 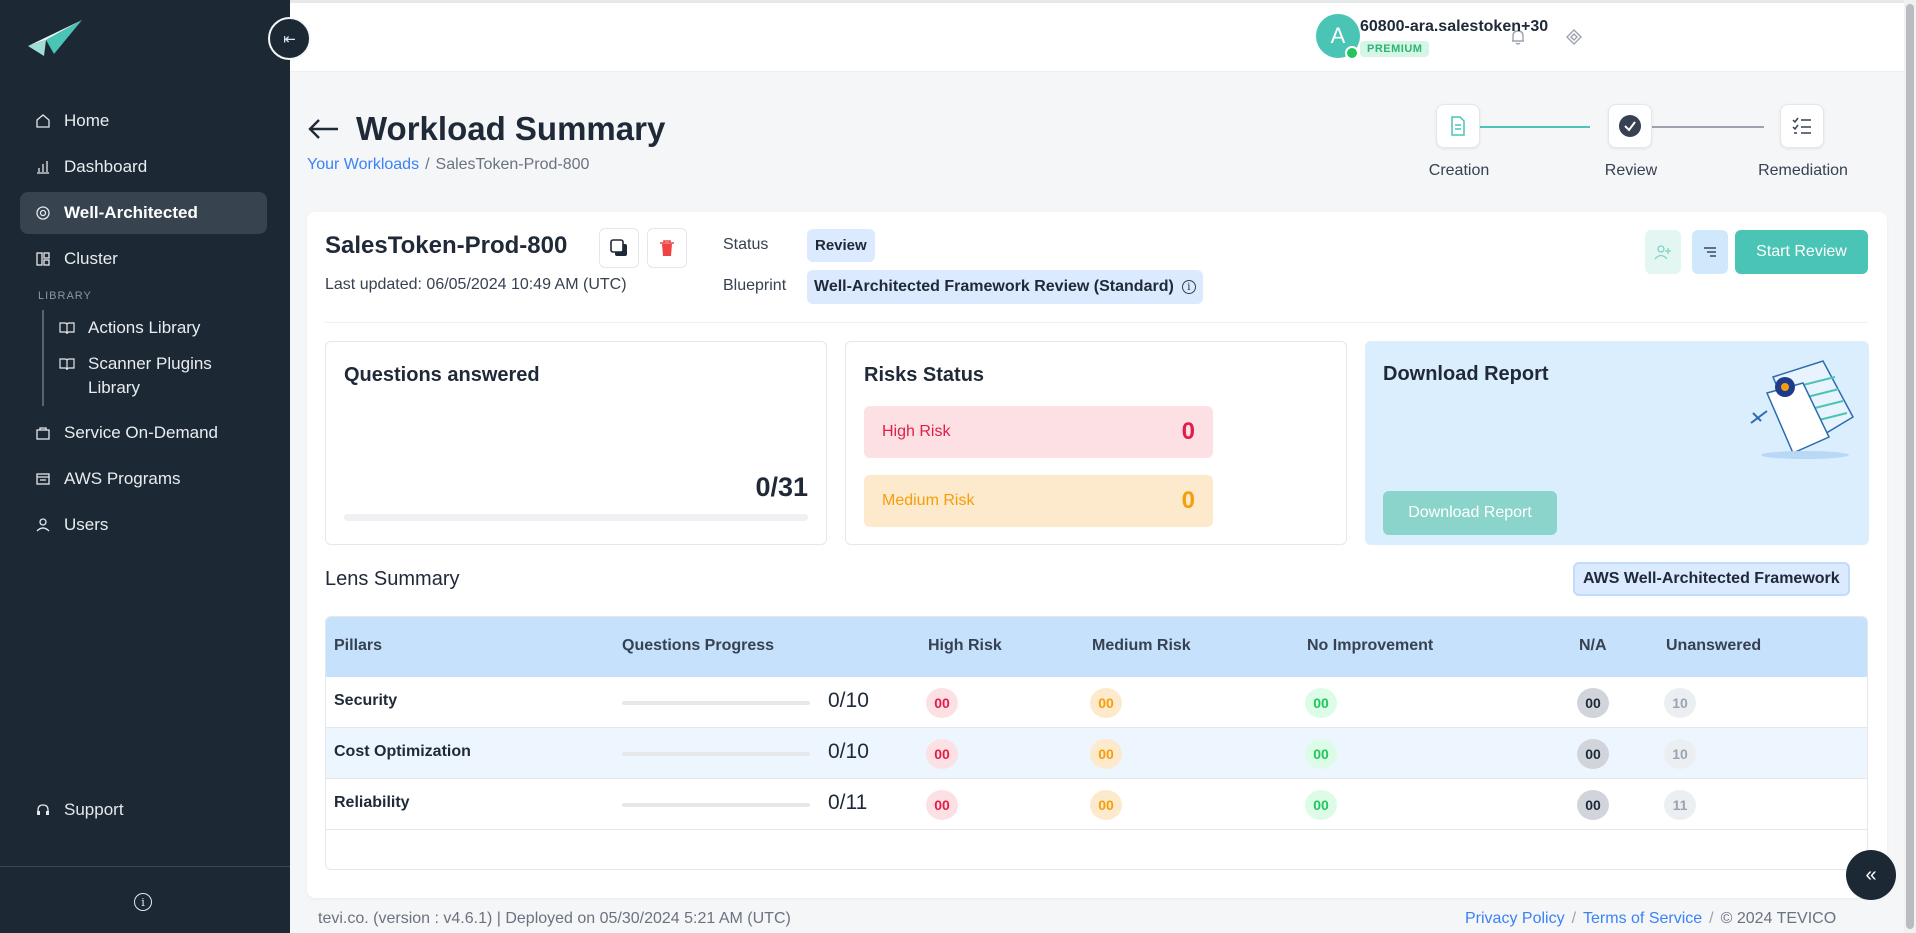 I want to click on sidebar-item-cluster: Cluster, so click(x=143, y=259).